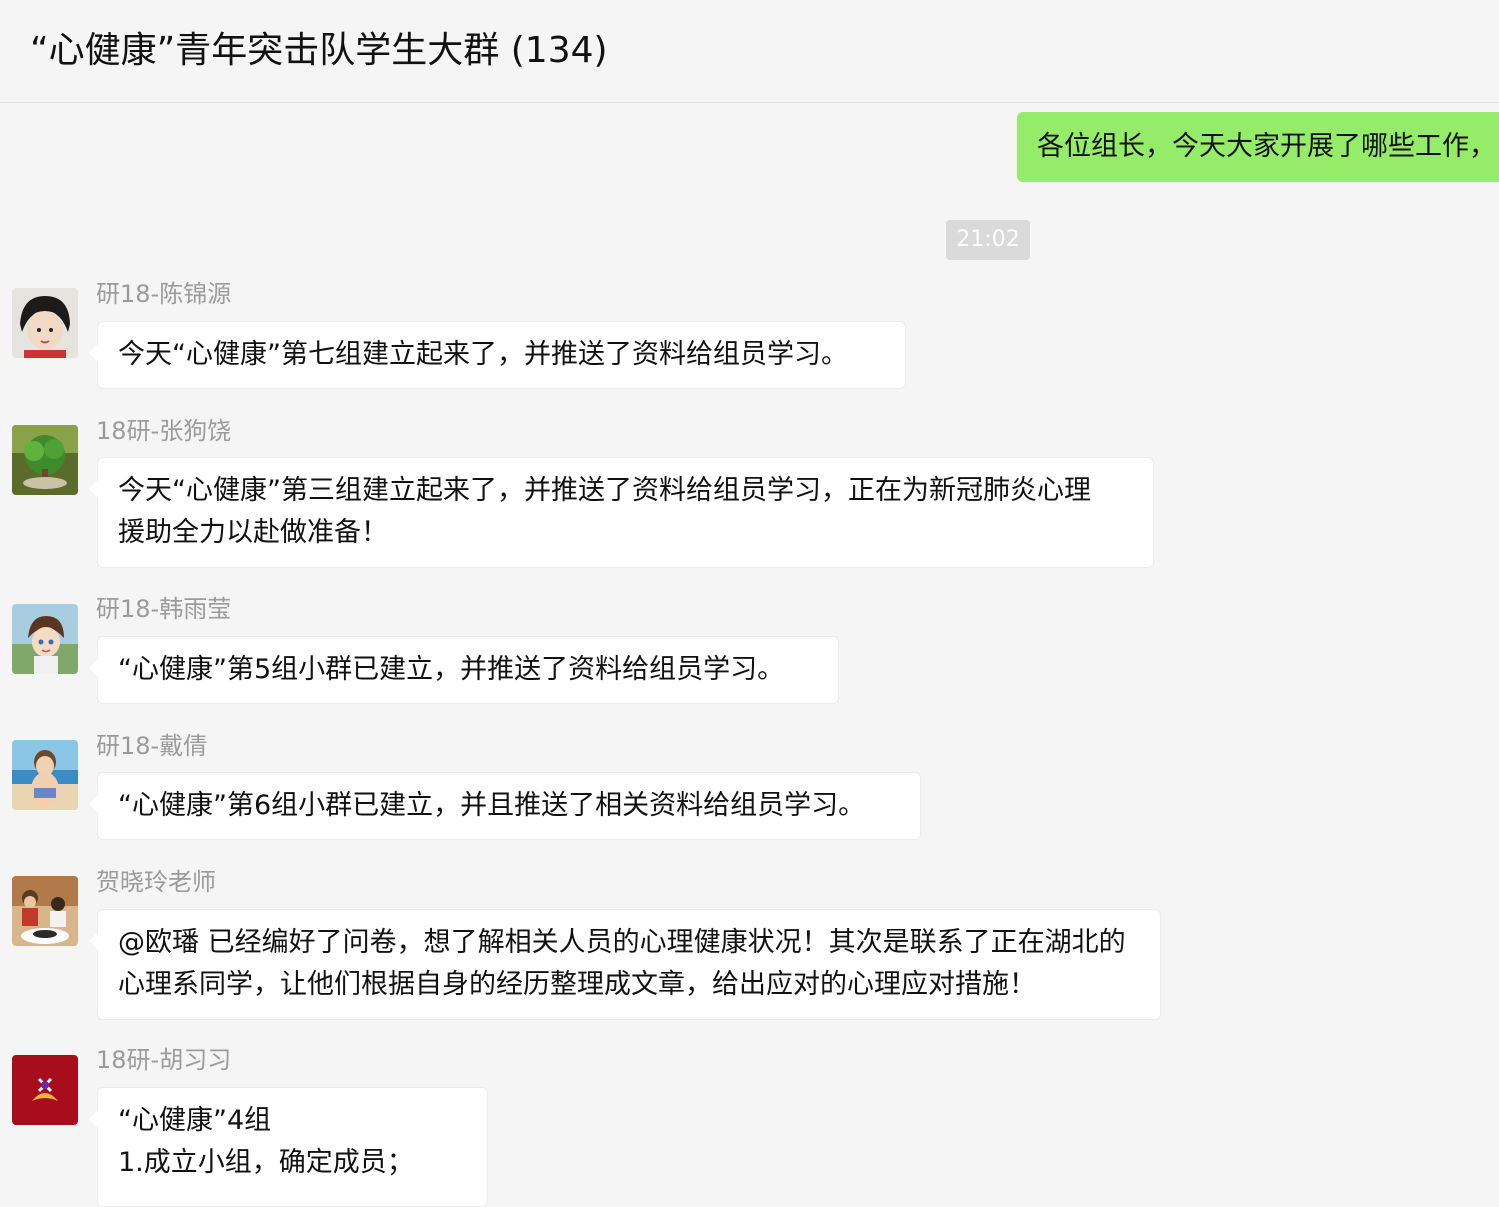  Describe the element at coordinates (156, 882) in the screenshot. I see `sender-name: 贺晓玲老师` at that location.